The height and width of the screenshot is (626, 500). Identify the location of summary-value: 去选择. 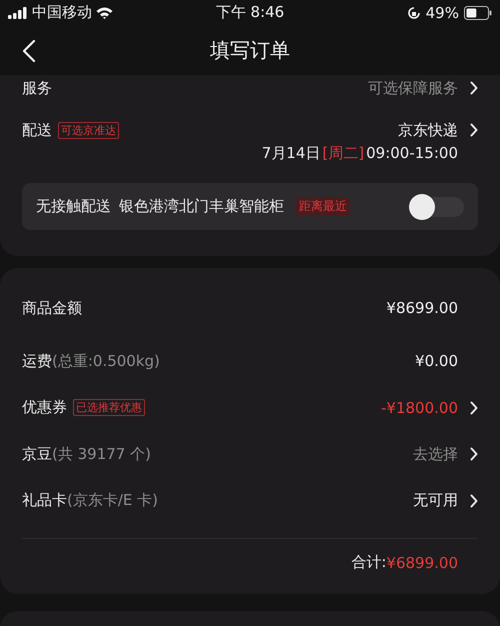
(435, 454).